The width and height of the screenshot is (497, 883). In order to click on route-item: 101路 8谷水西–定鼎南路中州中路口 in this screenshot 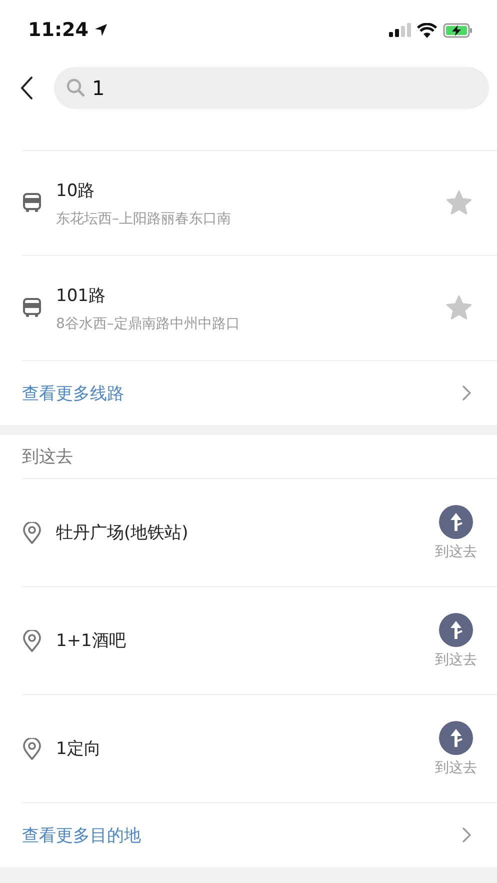, I will do `click(259, 307)`.